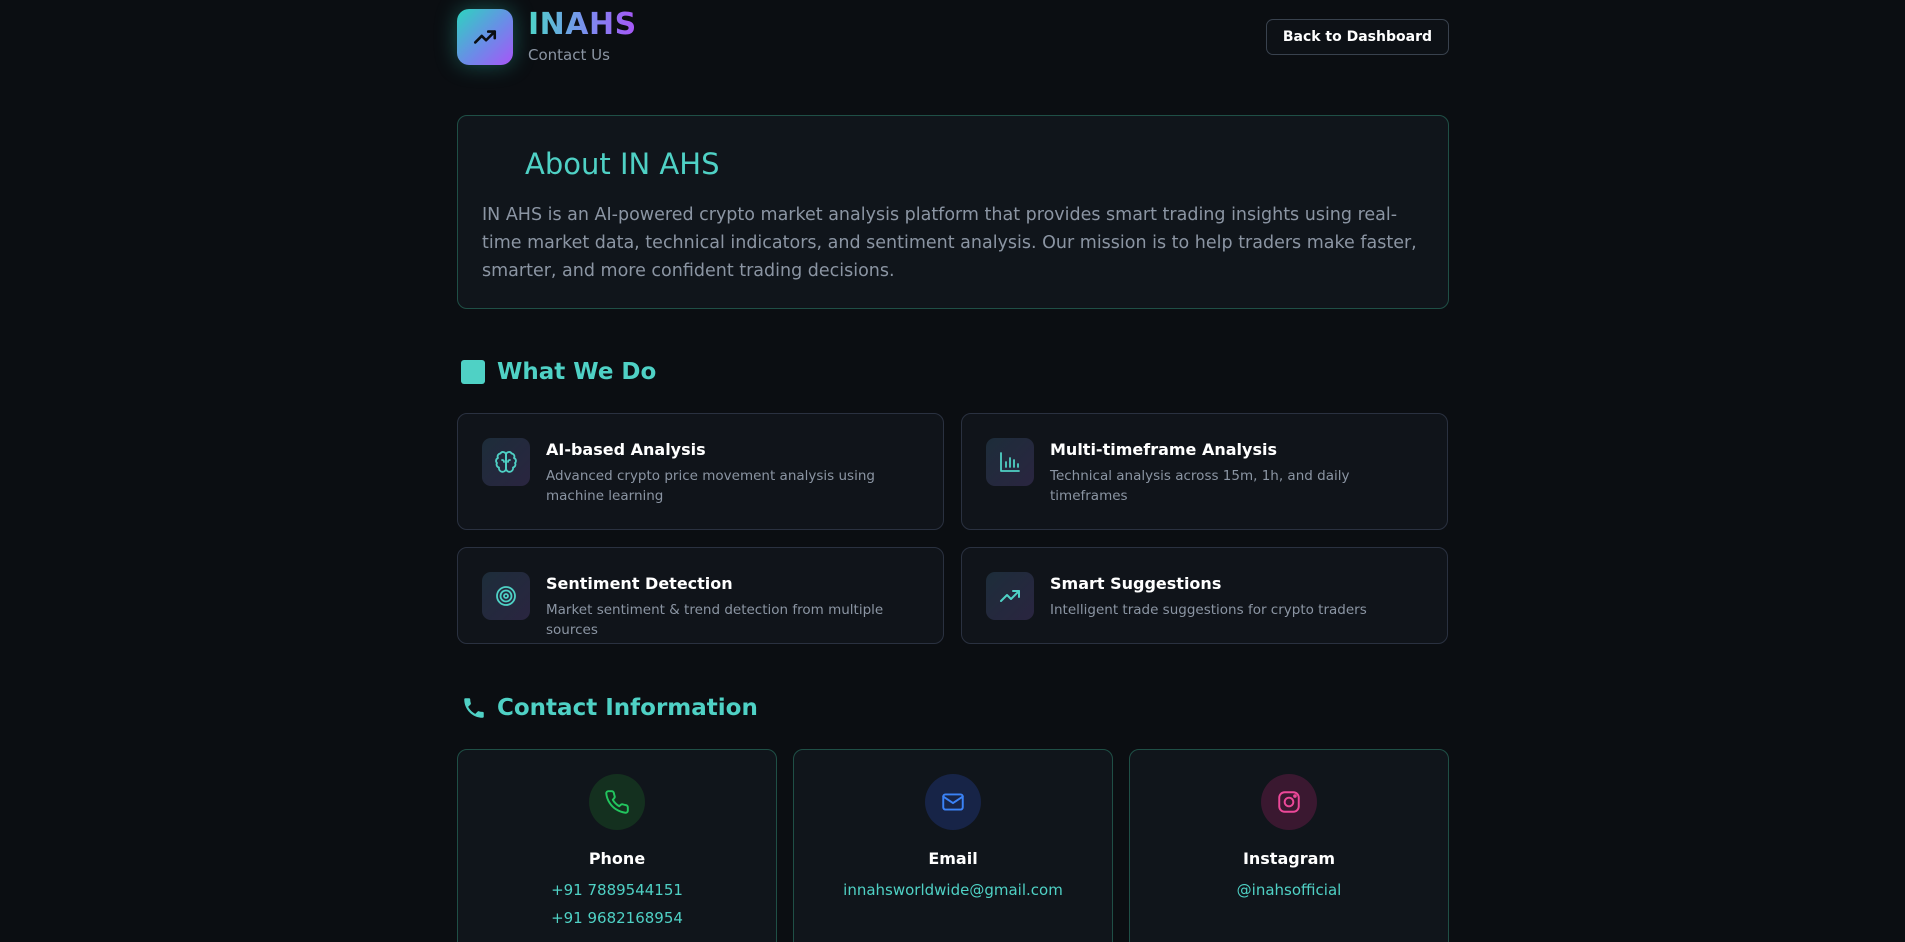 The width and height of the screenshot is (1905, 942). Describe the element at coordinates (1289, 858) in the screenshot. I see `contact-card-title: Instagram` at that location.